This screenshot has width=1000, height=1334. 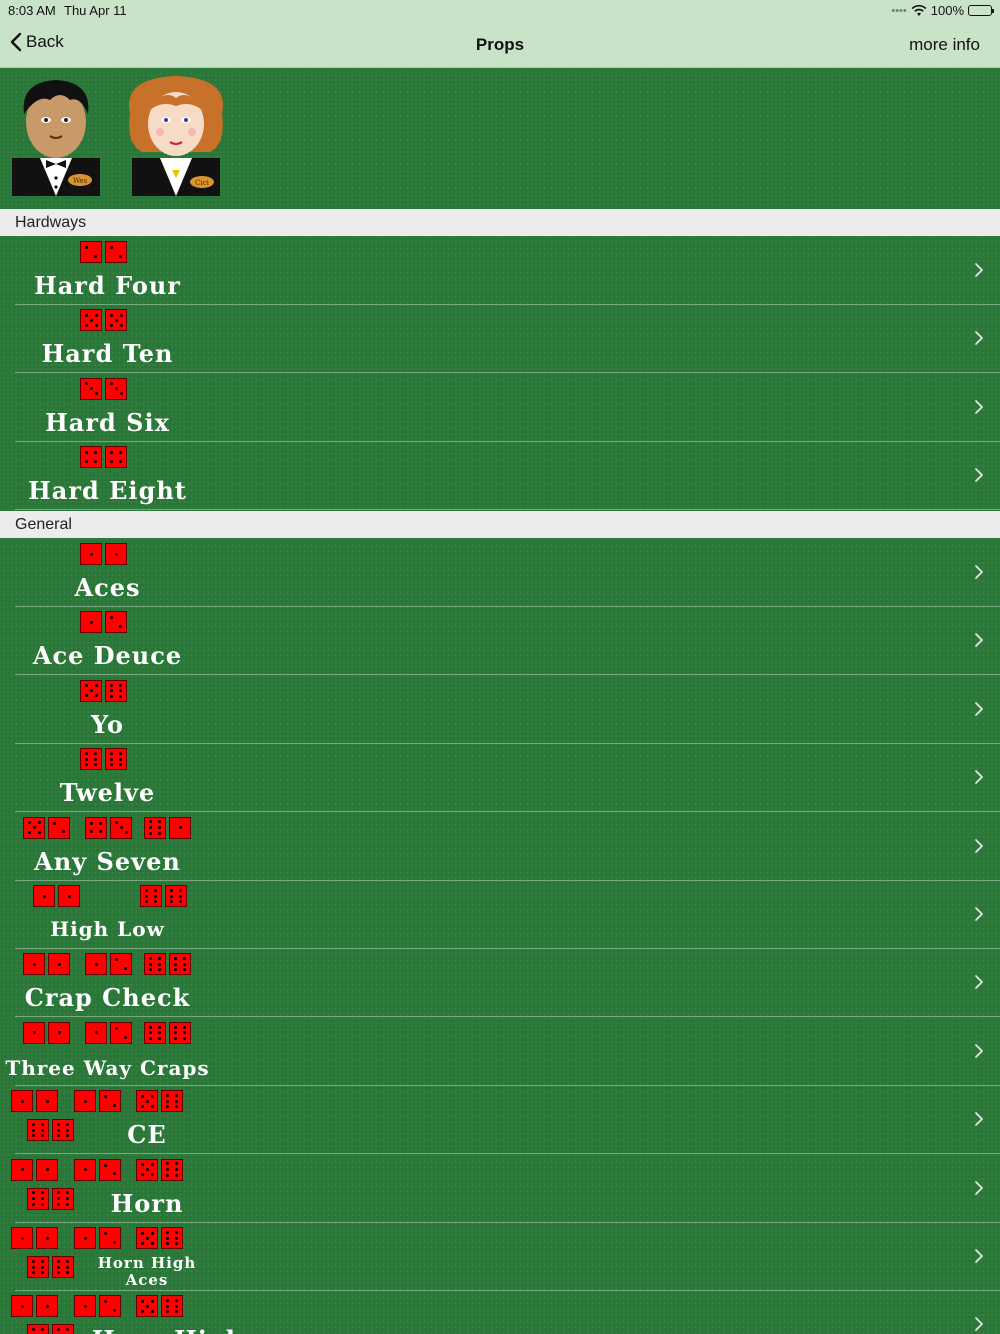 What do you see at coordinates (500, 11) in the screenshot?
I see `status-bar: 8:03 AM Thu Apr 11 •••• 100%` at bounding box center [500, 11].